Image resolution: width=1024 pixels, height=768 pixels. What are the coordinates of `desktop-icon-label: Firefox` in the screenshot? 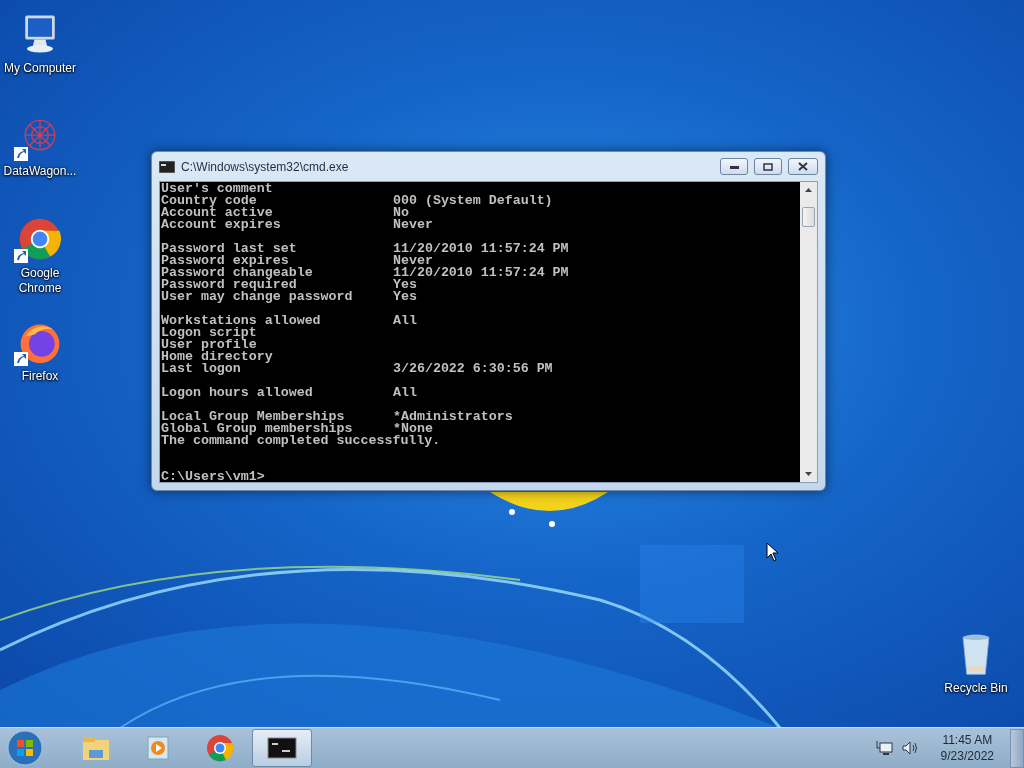 It's located at (40, 376).